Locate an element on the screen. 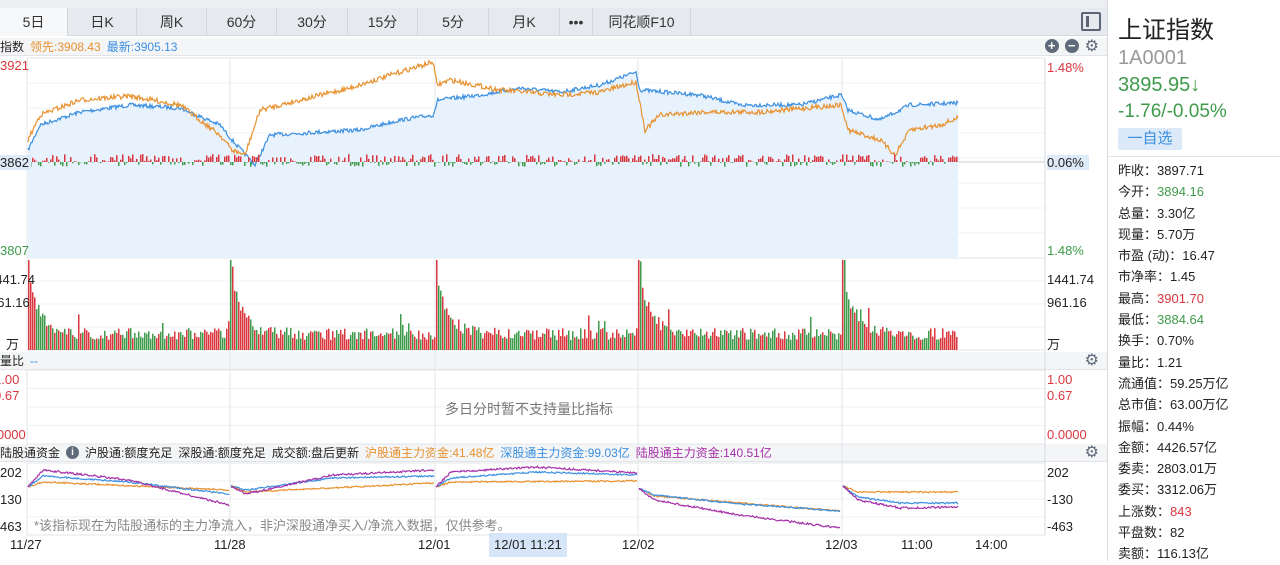  stat-row: 最低：3884.64 is located at coordinates (1194, 319).